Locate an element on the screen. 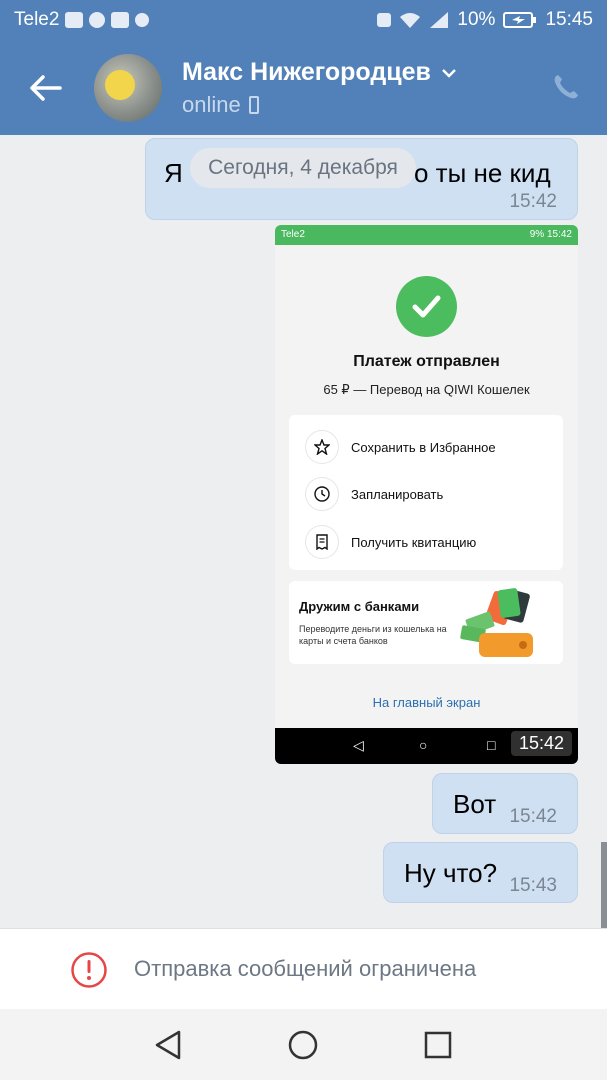 This screenshot has height=1080, width=607. attachment-carrier: Tele2 is located at coordinates (293, 234).